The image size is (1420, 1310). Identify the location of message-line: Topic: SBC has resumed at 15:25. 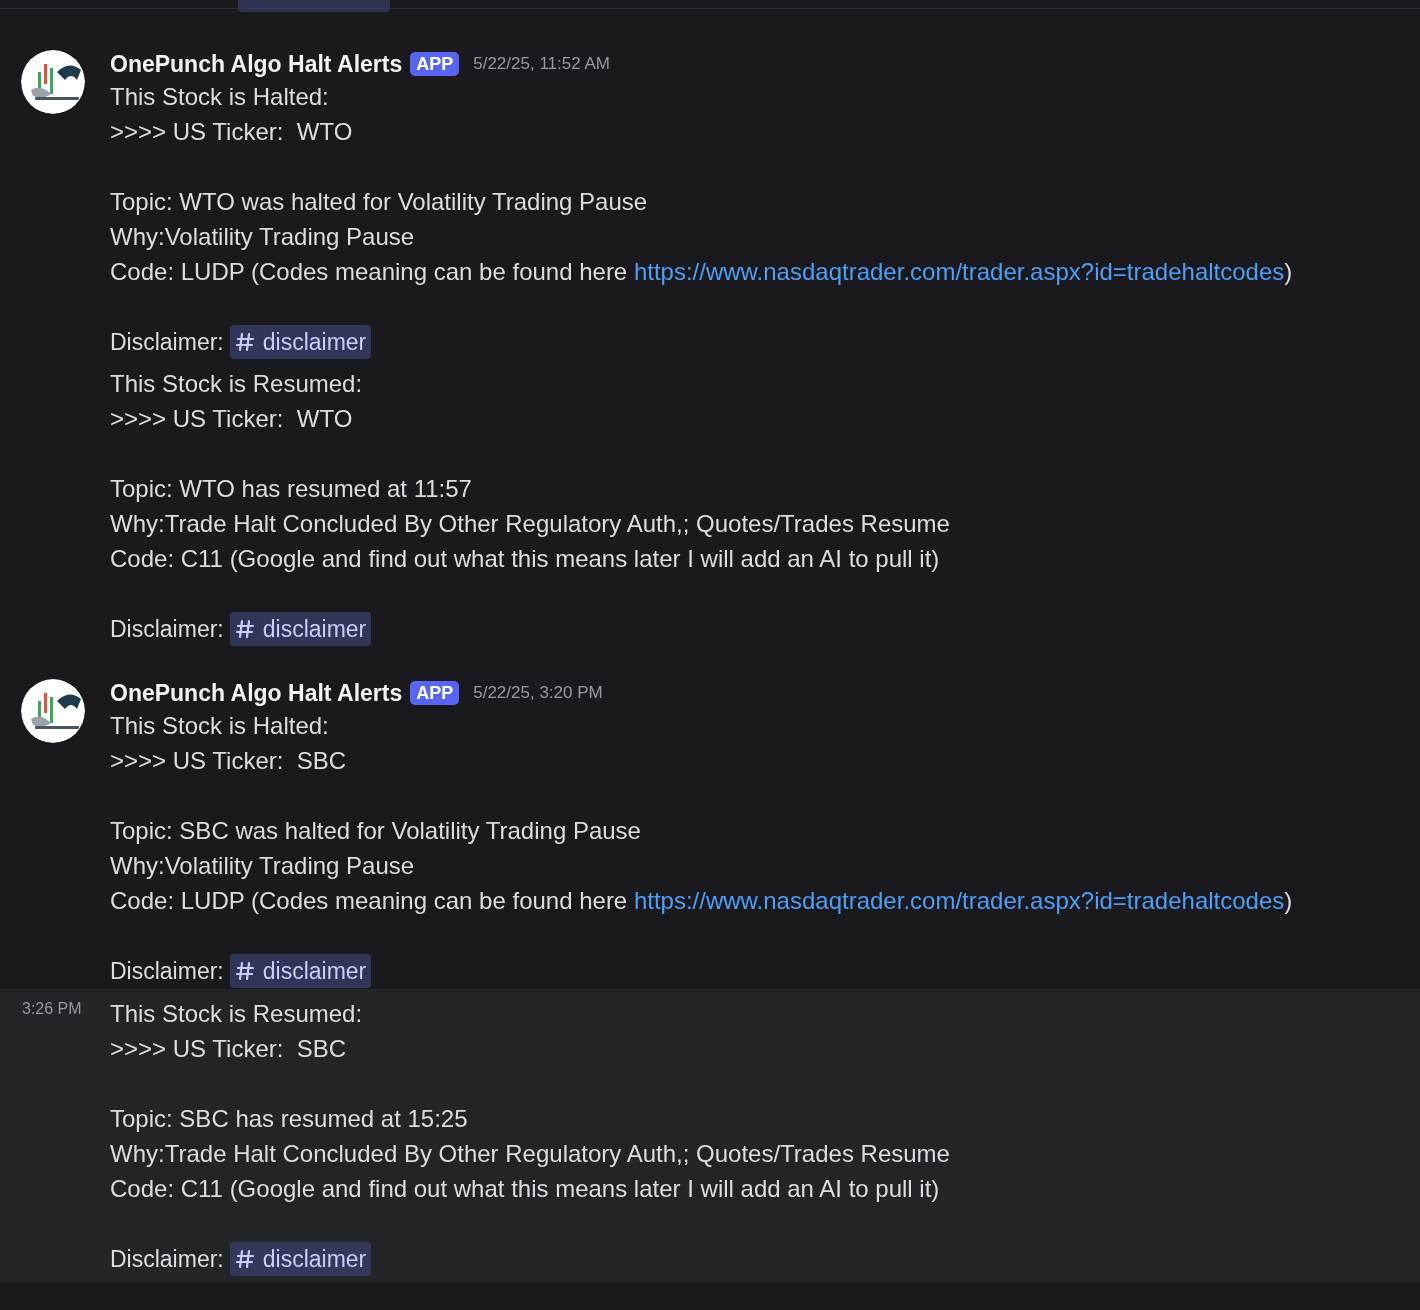
(289, 1119).